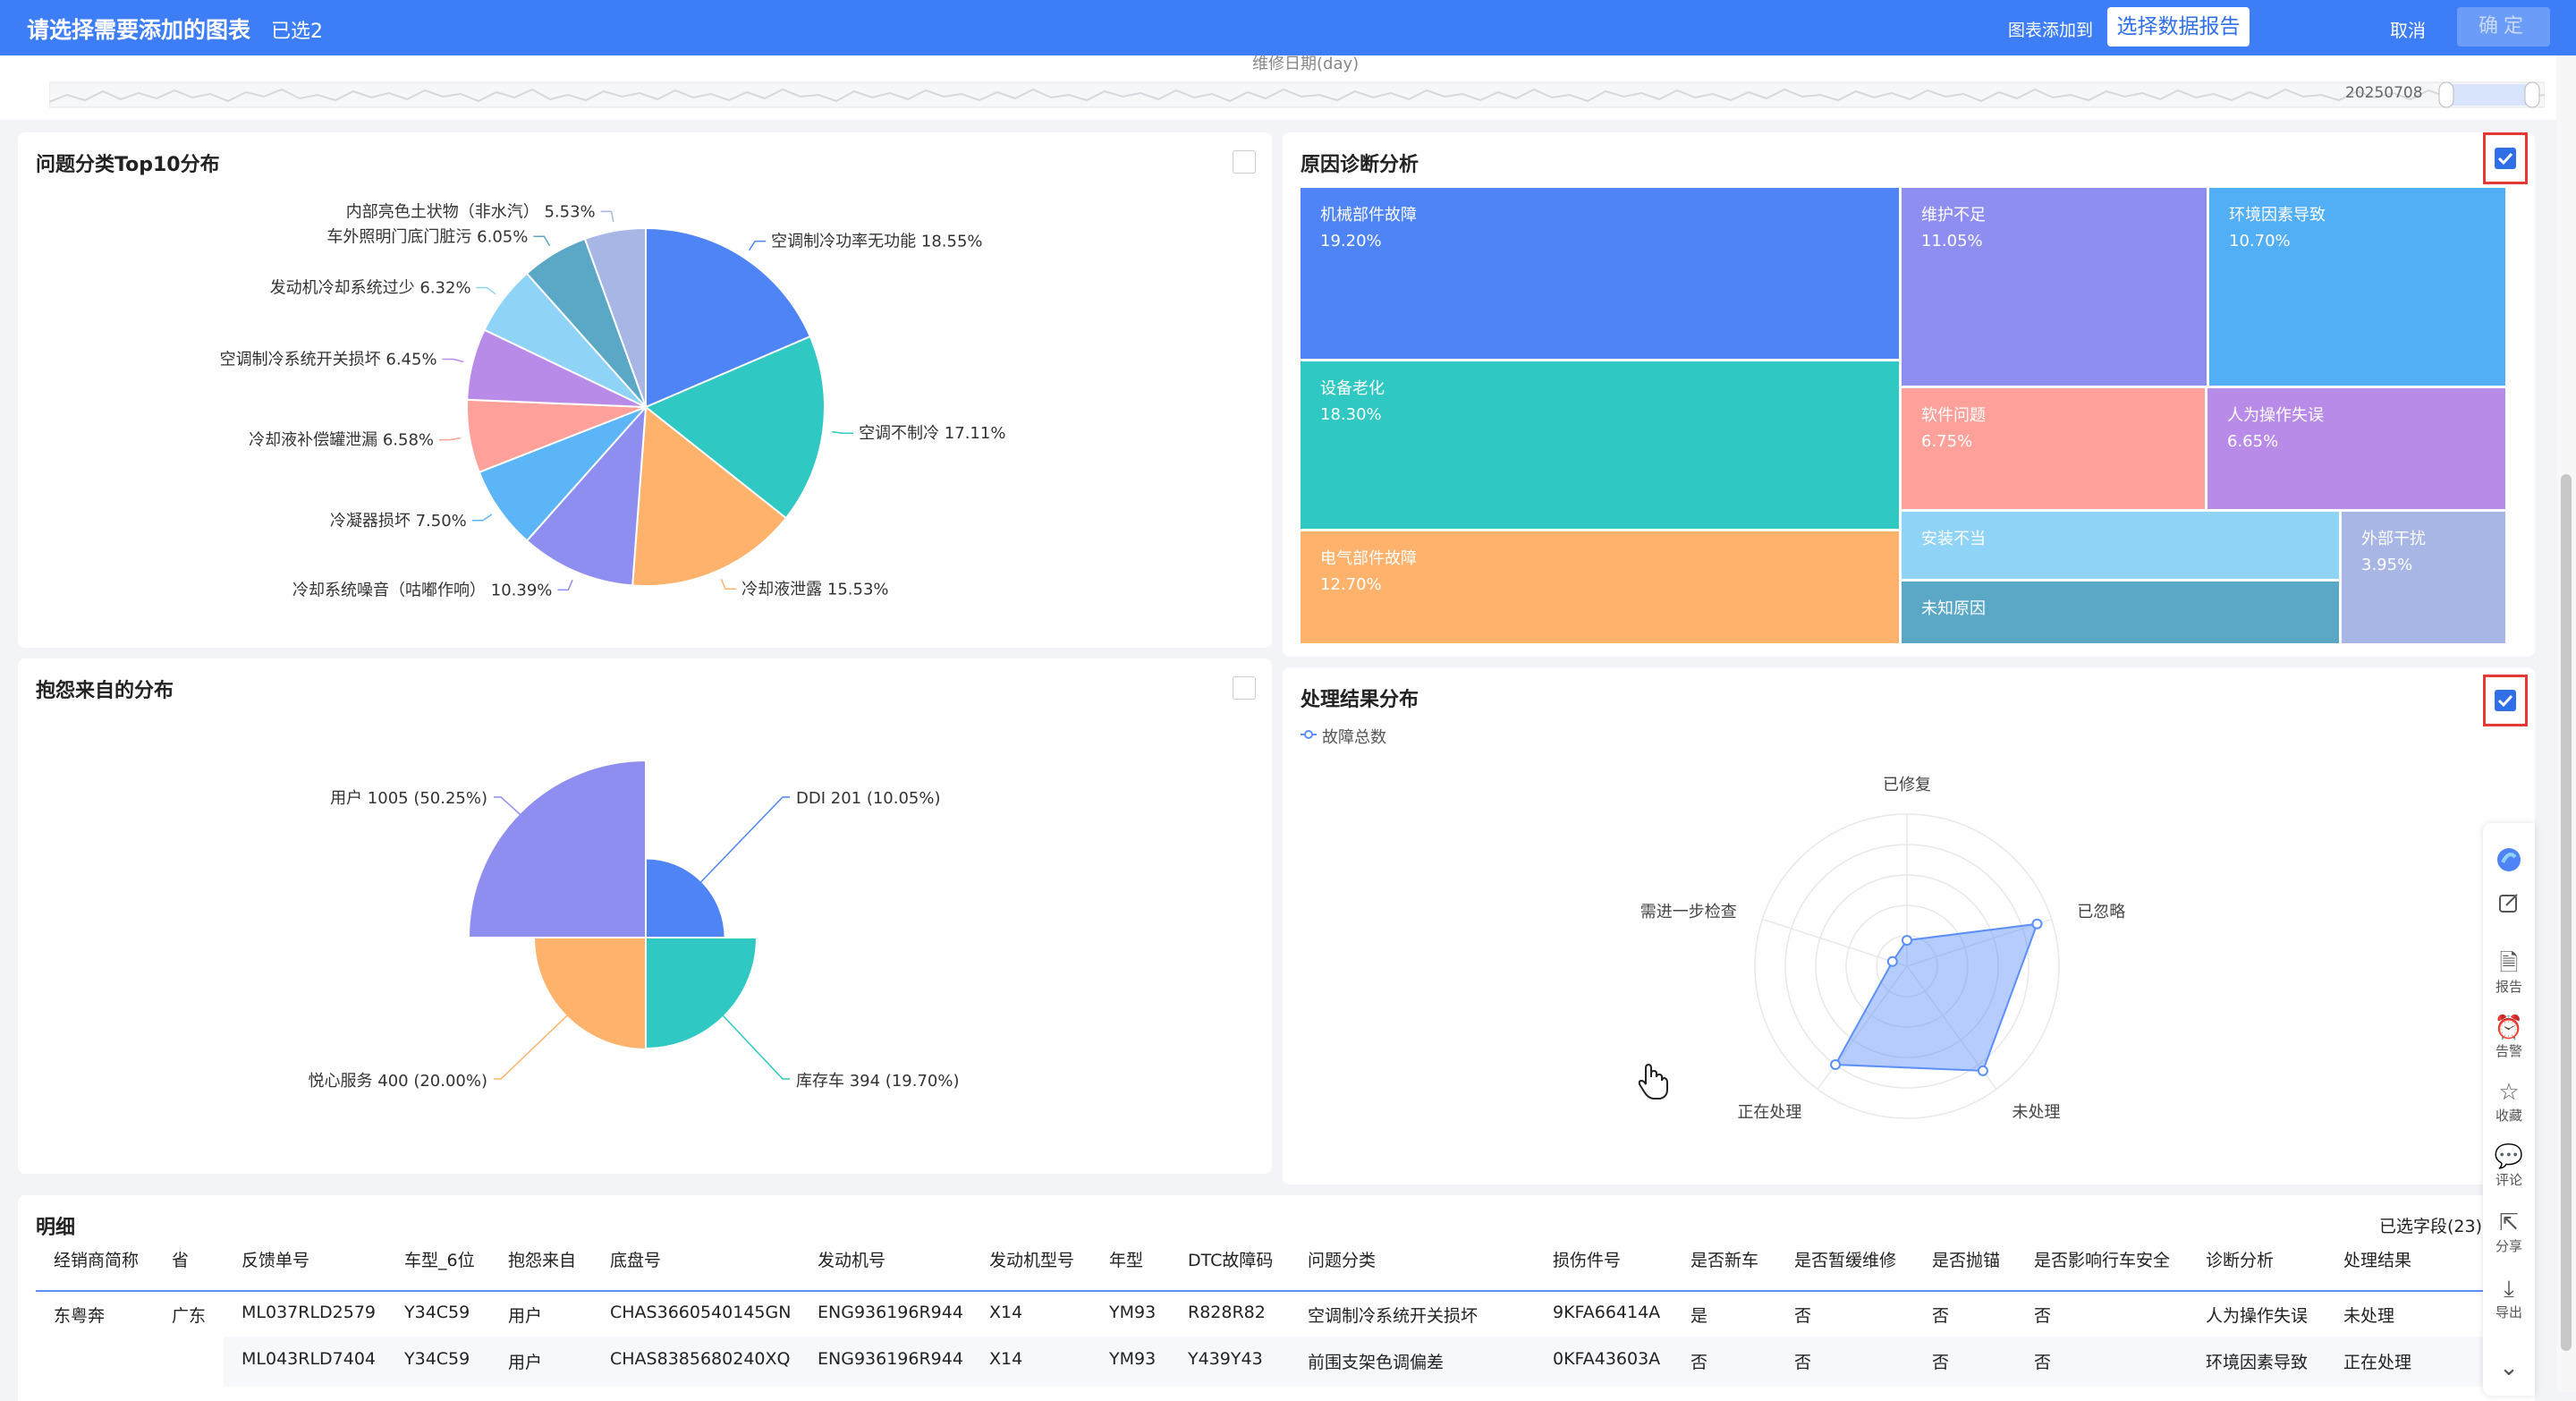 This screenshot has height=1401, width=2576. I want to click on table-header-cell: 是否抛锚, so click(1966, 1259).